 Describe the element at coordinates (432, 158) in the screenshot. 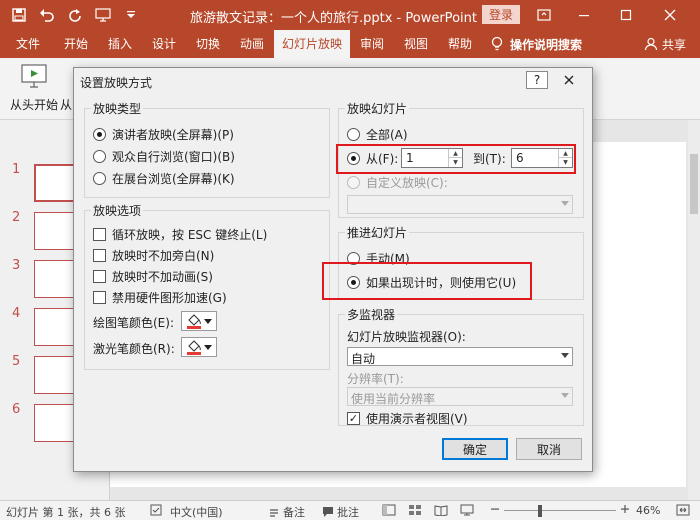

I see `from-slide-stepper: 1 ▲ ▼` at that location.